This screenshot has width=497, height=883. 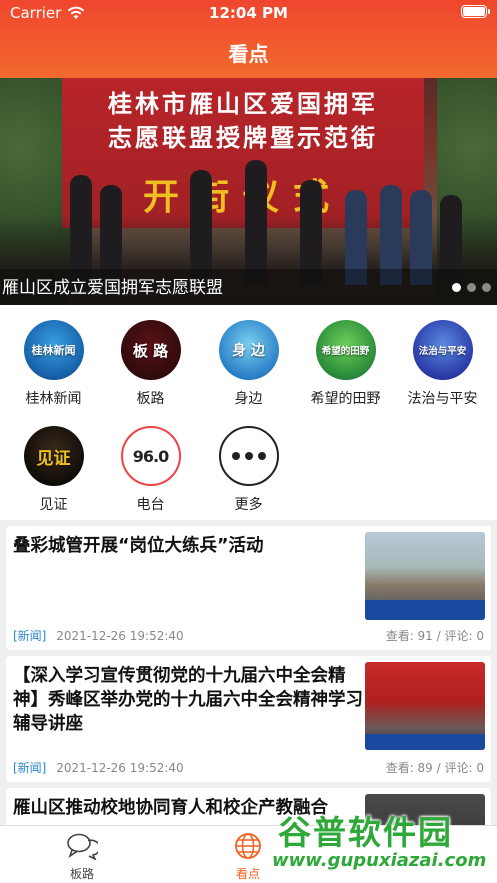 I want to click on news-views: 查看: 91, so click(x=409, y=636).